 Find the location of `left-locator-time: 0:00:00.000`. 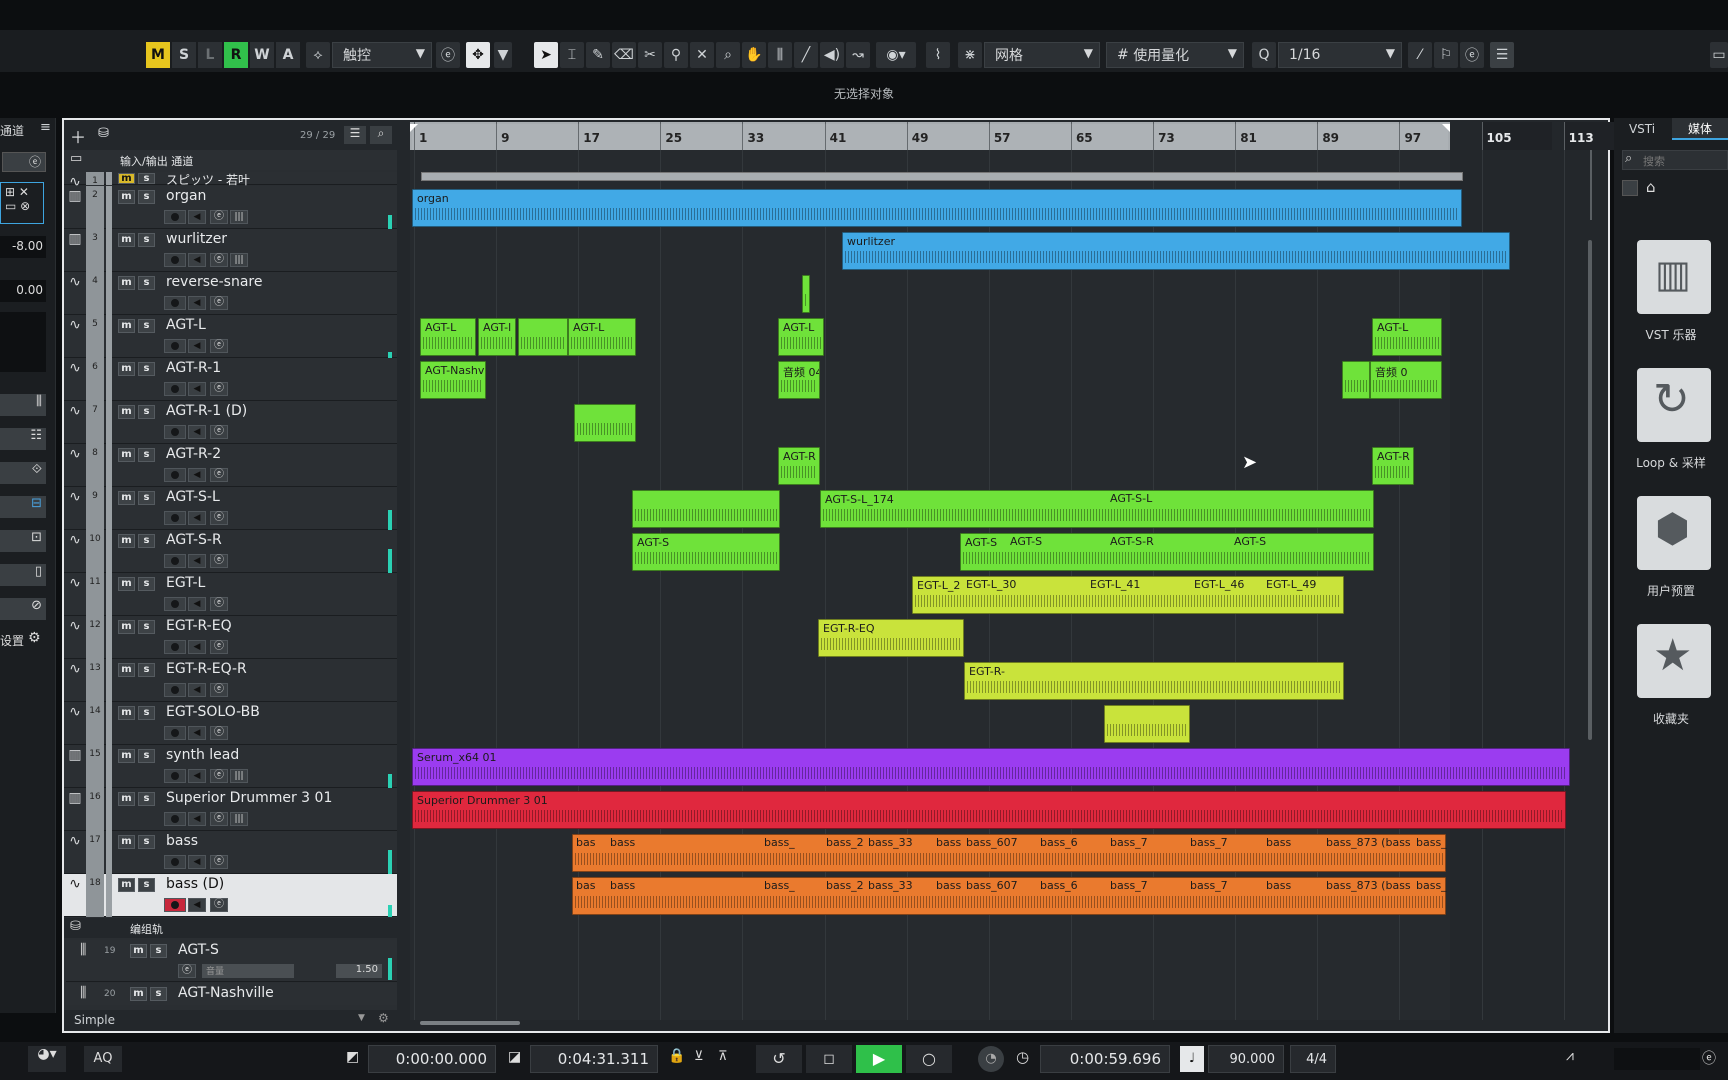

left-locator-time: 0:00:00.000 is located at coordinates (432, 1059).